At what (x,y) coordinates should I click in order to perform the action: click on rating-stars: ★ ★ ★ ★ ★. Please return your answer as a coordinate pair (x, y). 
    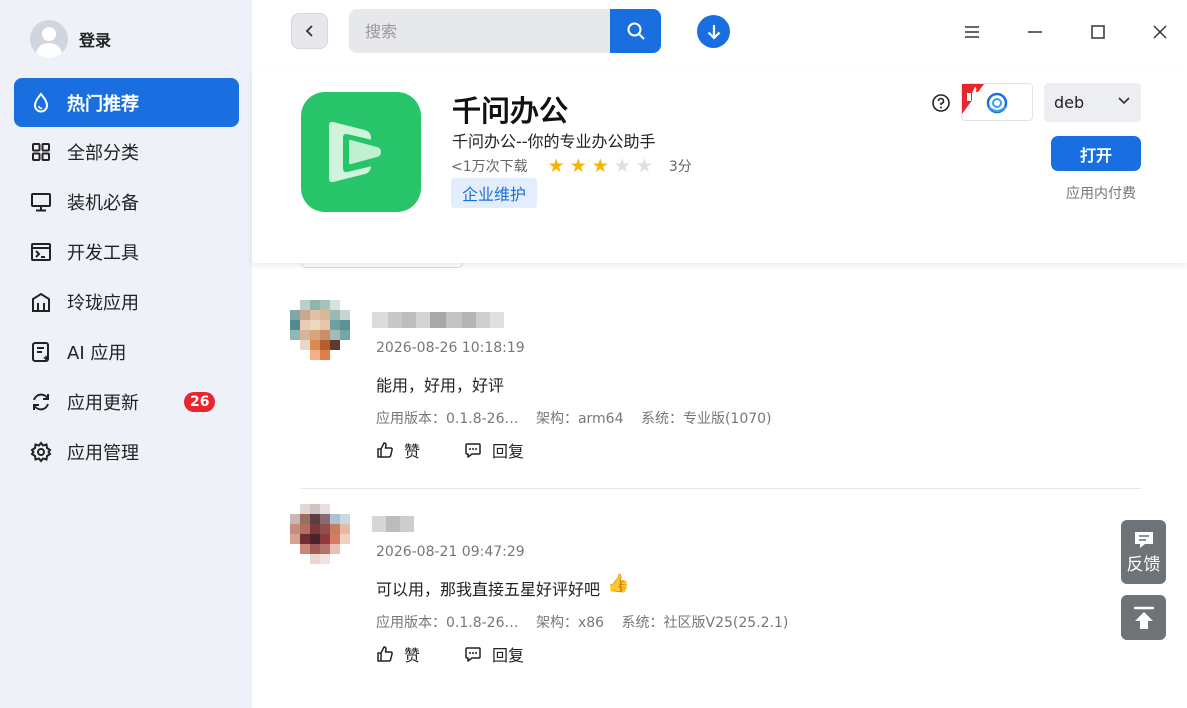
    Looking at the image, I should click on (602, 166).